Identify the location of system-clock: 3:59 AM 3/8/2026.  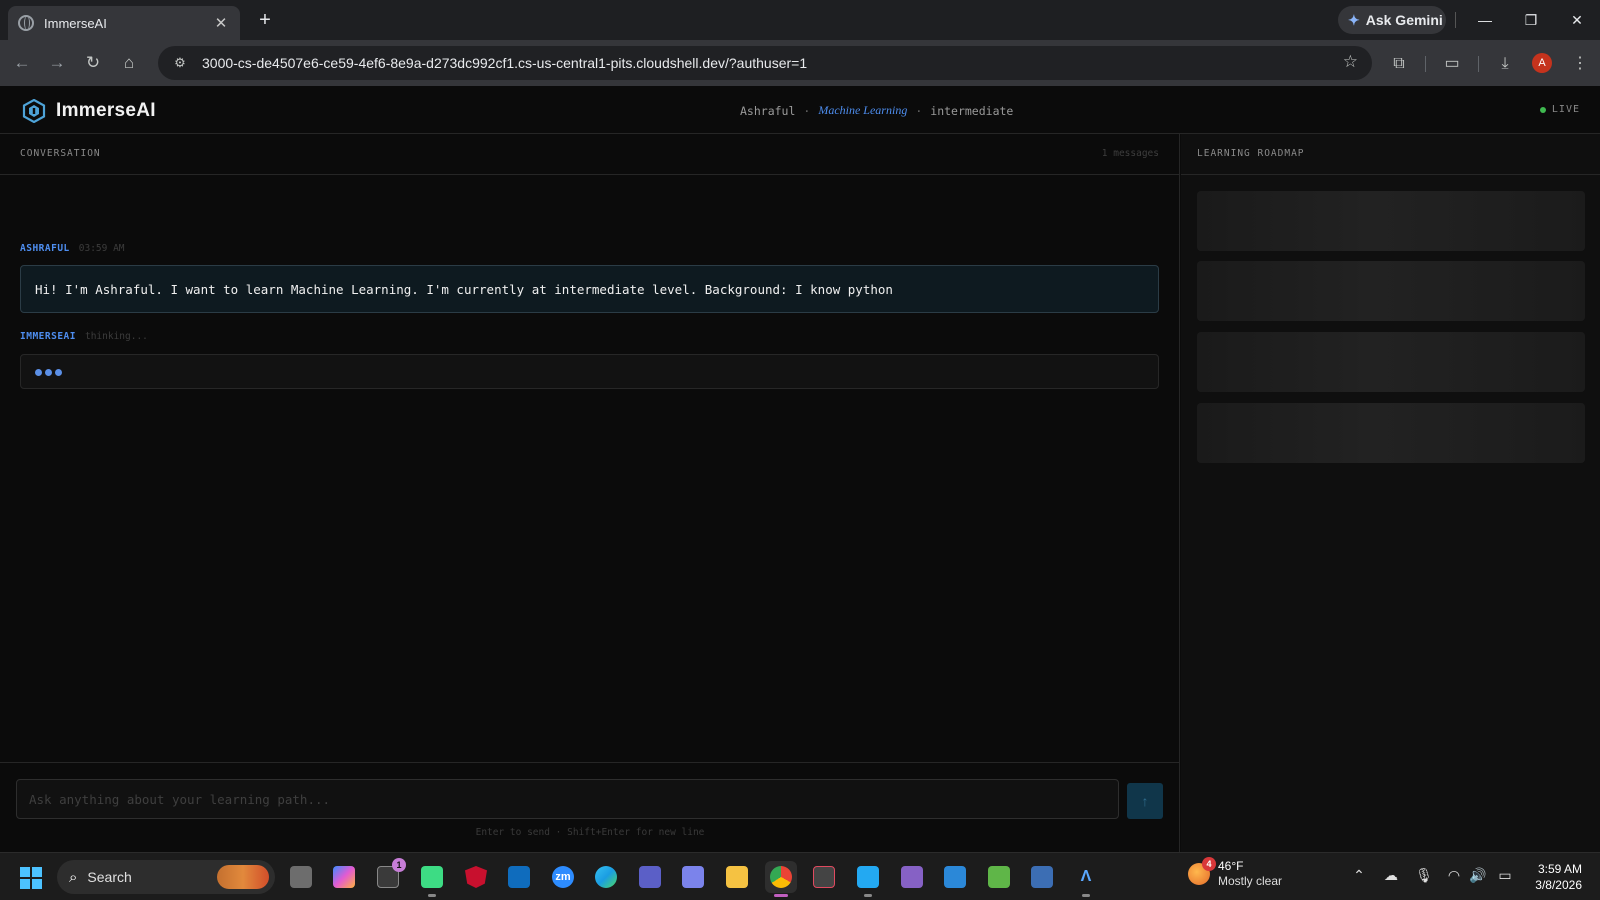
(1558, 877).